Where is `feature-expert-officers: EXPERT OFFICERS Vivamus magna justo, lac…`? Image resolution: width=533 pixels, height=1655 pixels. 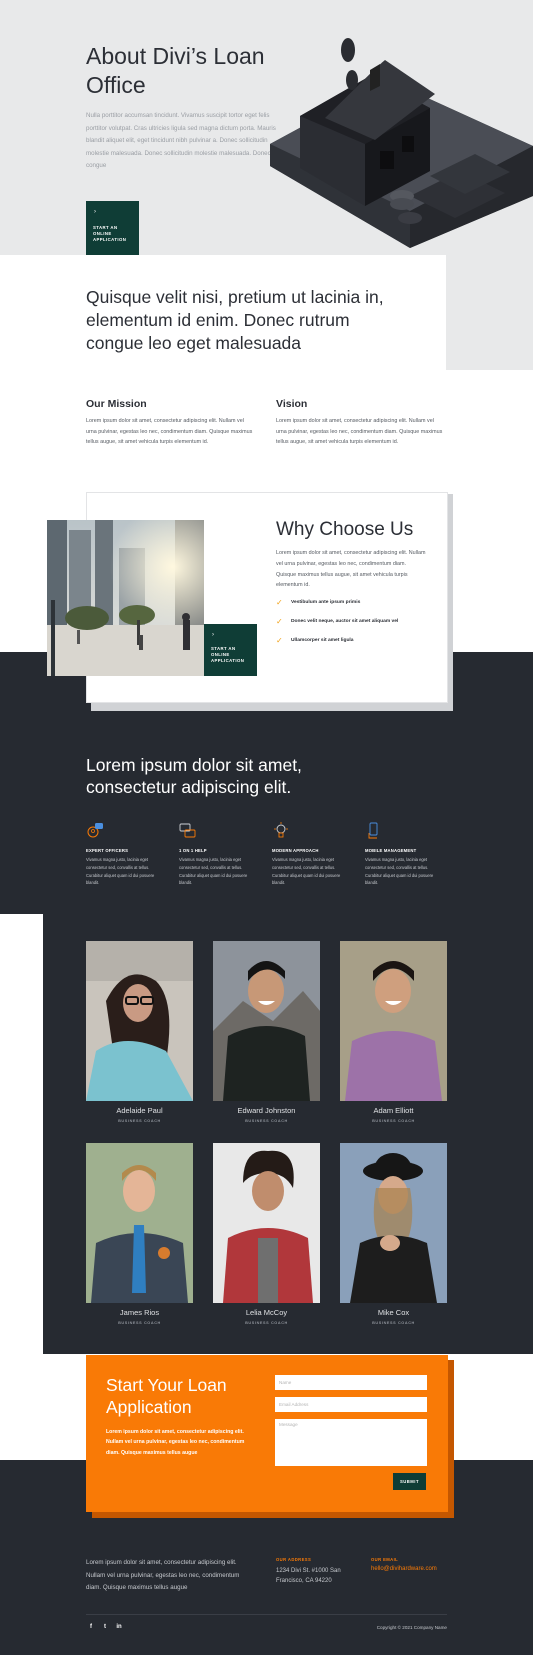 feature-expert-officers: EXPERT OFFICERS Vivamus magna justo, lac… is located at coordinates (126, 853).